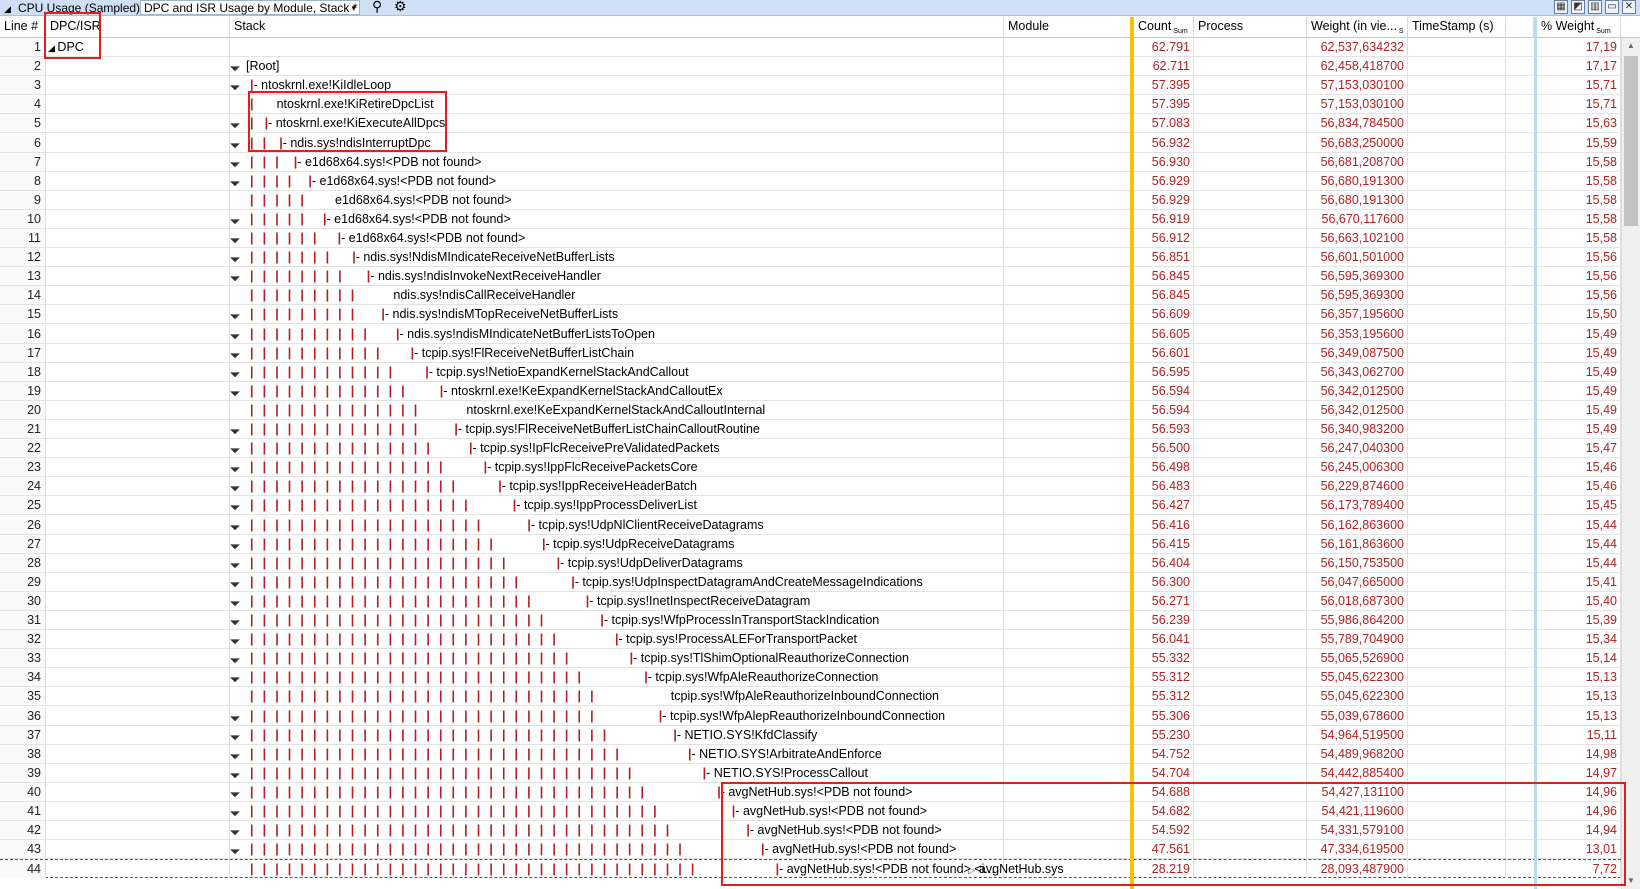 Image resolution: width=1640 pixels, height=889 pixels. What do you see at coordinates (1357, 27) in the screenshot?
I see `column-header-weight: Weight (in vie... S` at bounding box center [1357, 27].